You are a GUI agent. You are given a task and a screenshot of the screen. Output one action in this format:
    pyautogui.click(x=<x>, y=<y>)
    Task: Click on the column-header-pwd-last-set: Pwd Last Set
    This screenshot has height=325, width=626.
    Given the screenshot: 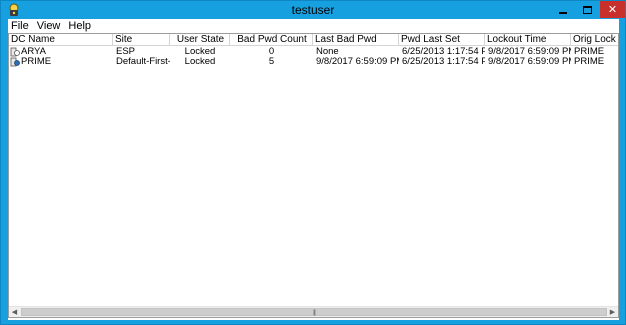 What is the action you would take?
    pyautogui.click(x=442, y=40)
    